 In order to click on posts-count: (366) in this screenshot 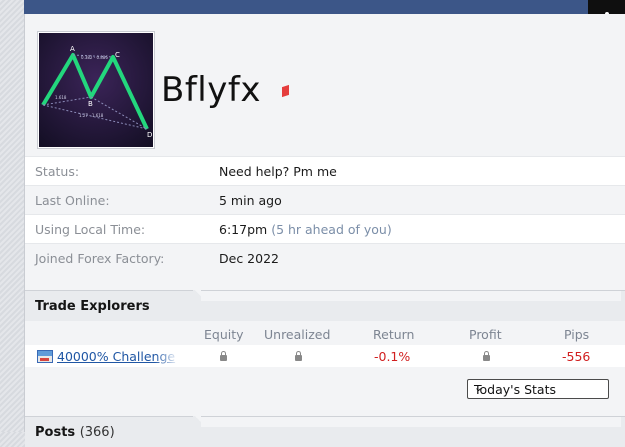, I will do `click(97, 432)`.